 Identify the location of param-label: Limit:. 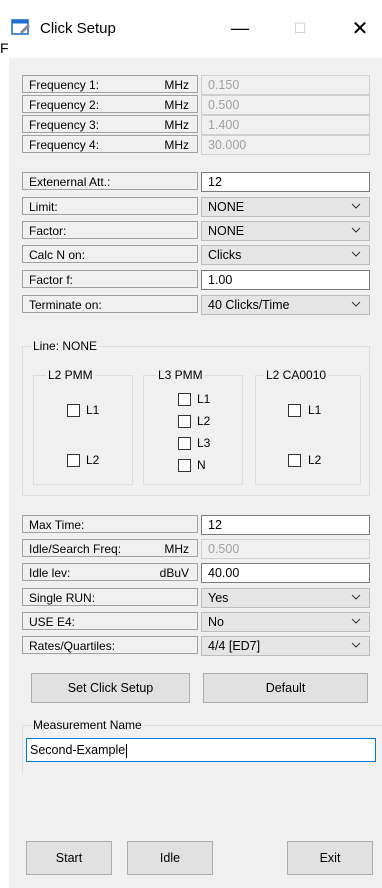
(110, 206).